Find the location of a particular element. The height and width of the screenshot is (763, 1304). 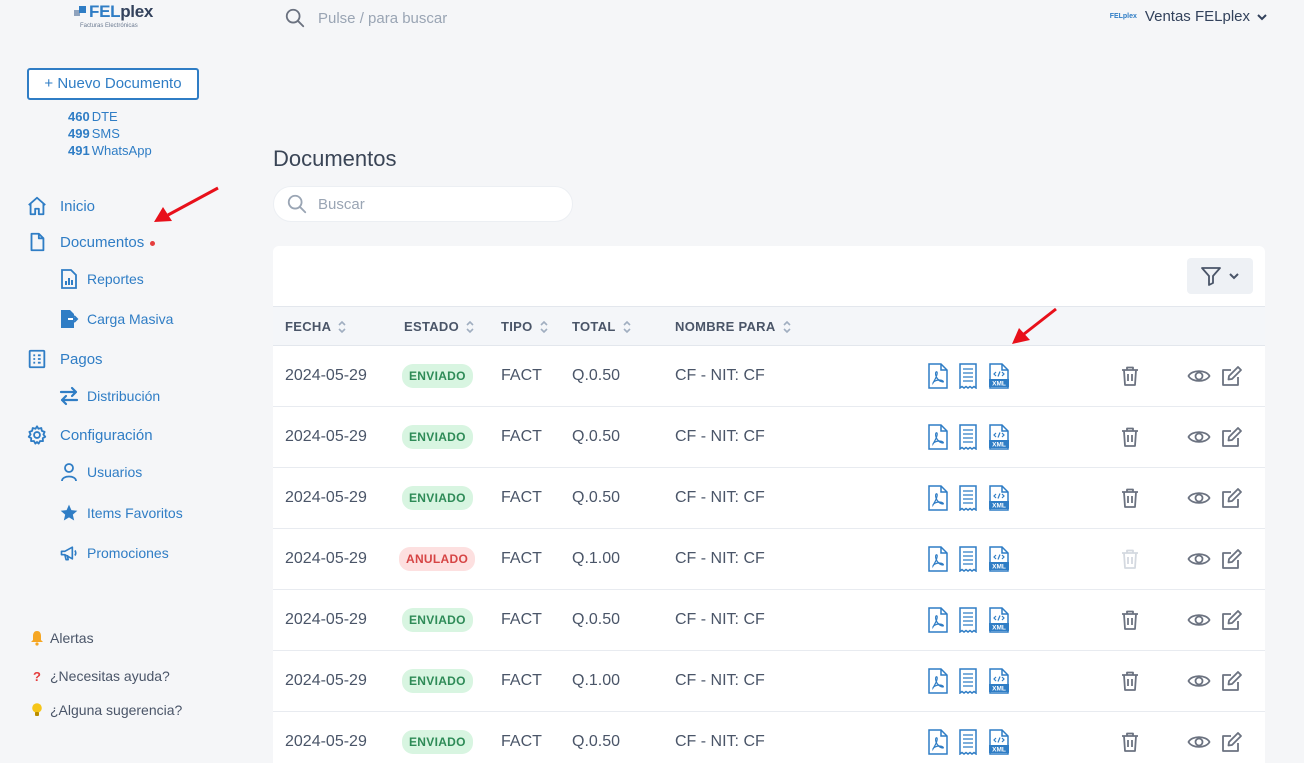

sidebar-item-items-favoritos: Items Favoritos is located at coordinates (121, 513).